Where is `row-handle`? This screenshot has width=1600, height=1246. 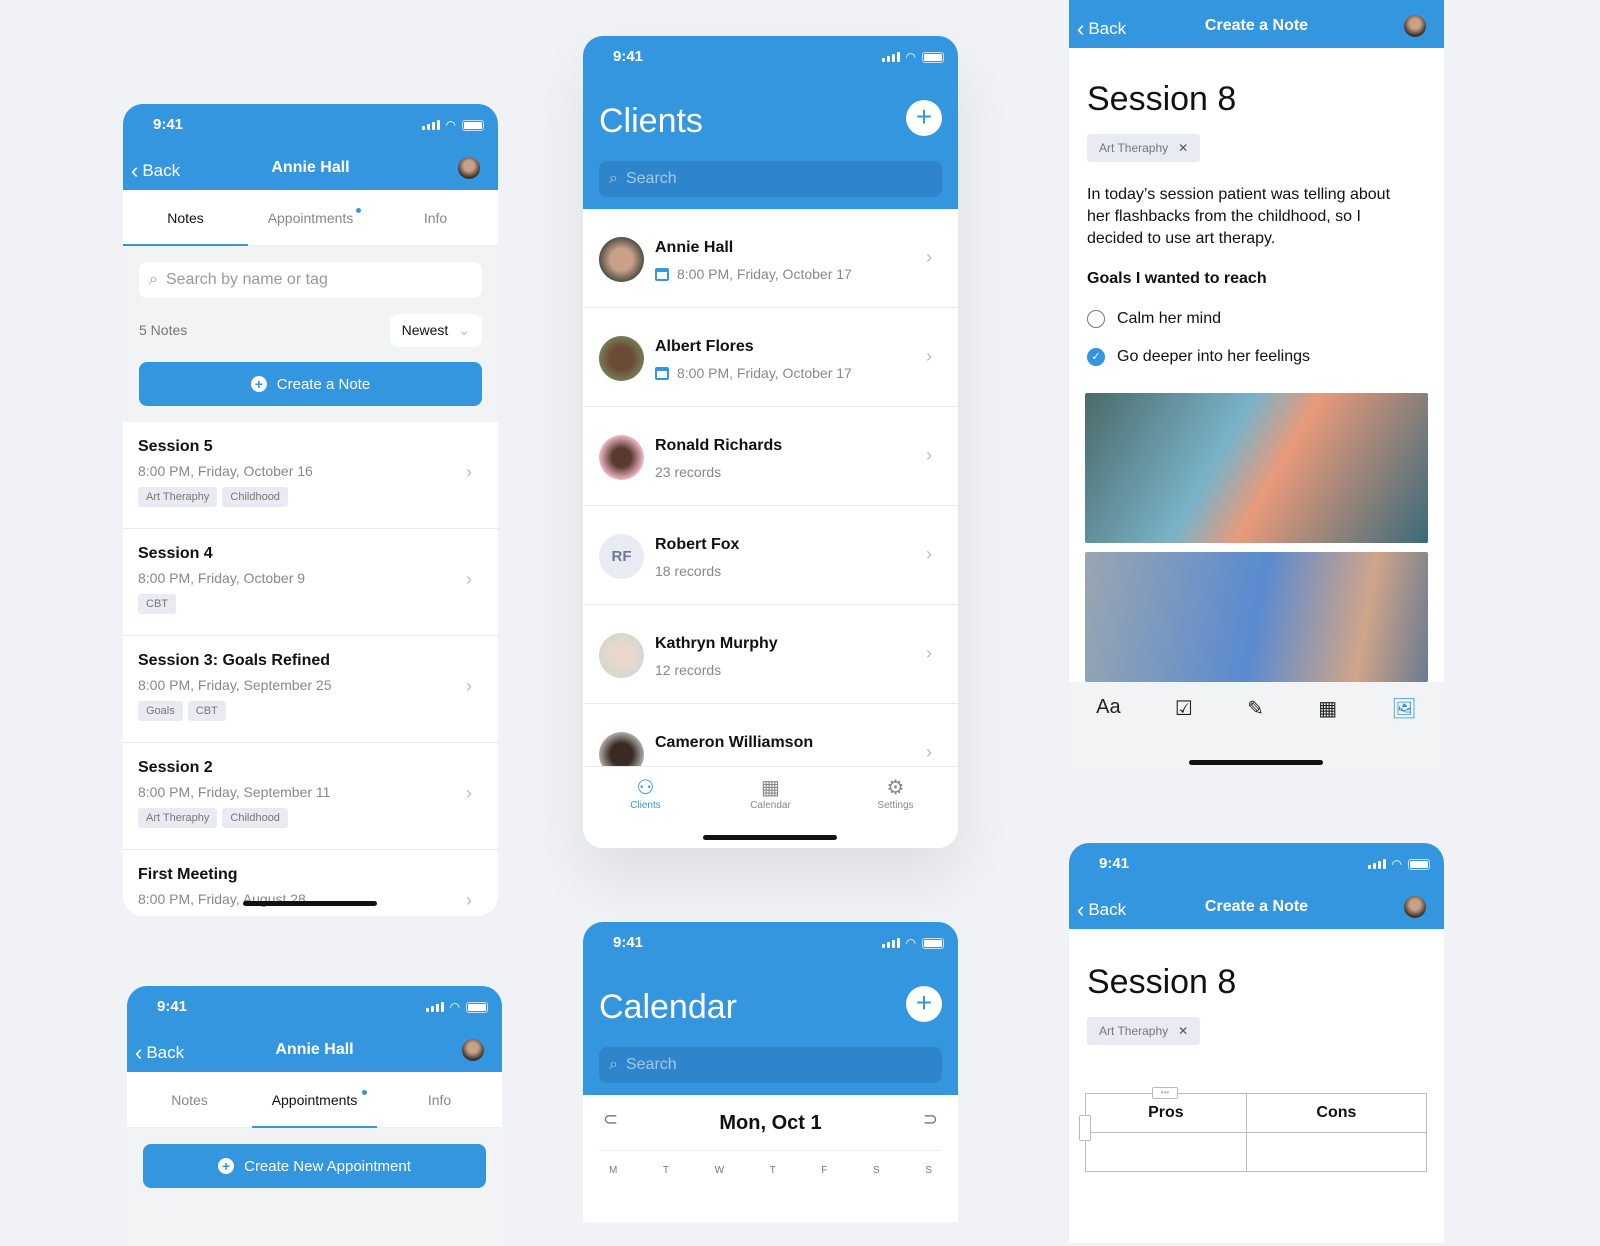
row-handle is located at coordinates (1085, 1128).